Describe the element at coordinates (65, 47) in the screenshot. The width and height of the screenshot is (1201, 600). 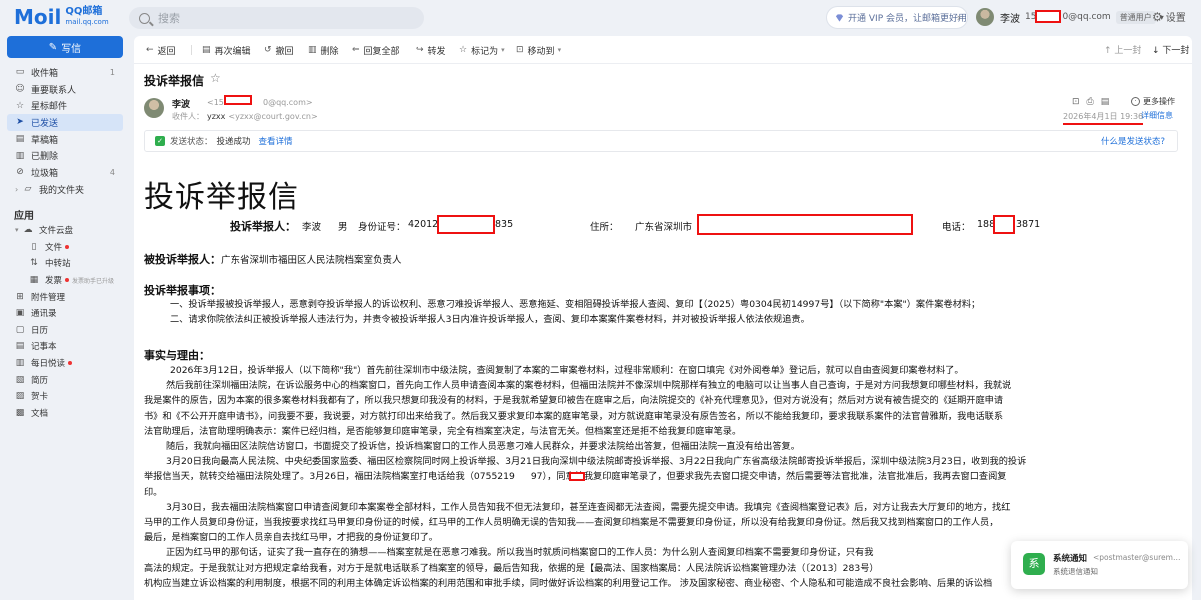
I see `compose-button: ✎ 写信` at that location.